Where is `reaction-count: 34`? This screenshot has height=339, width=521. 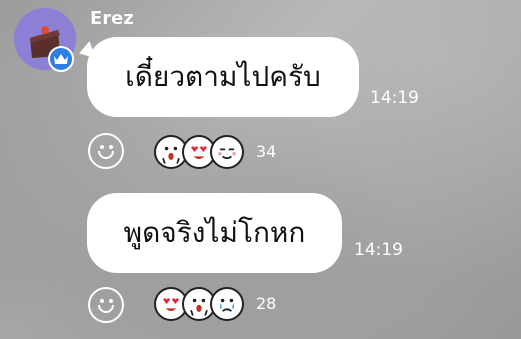
reaction-count: 34 is located at coordinates (266, 151).